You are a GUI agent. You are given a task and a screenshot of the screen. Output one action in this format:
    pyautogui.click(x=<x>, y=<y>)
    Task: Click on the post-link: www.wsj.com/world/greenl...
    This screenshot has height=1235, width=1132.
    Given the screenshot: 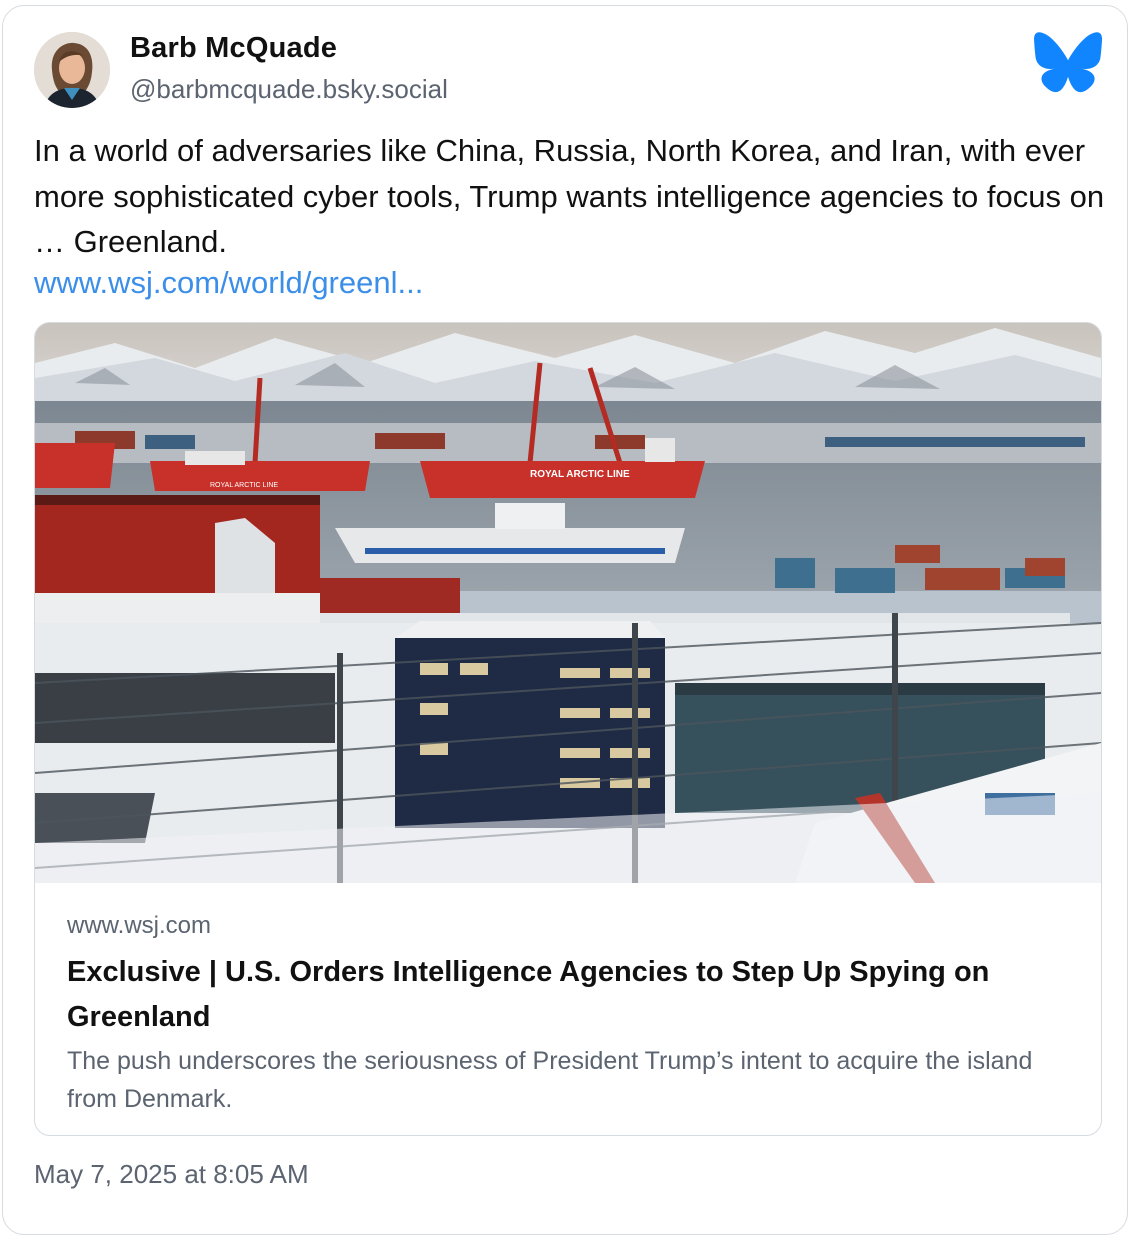 What is the action you would take?
    pyautogui.click(x=228, y=283)
    